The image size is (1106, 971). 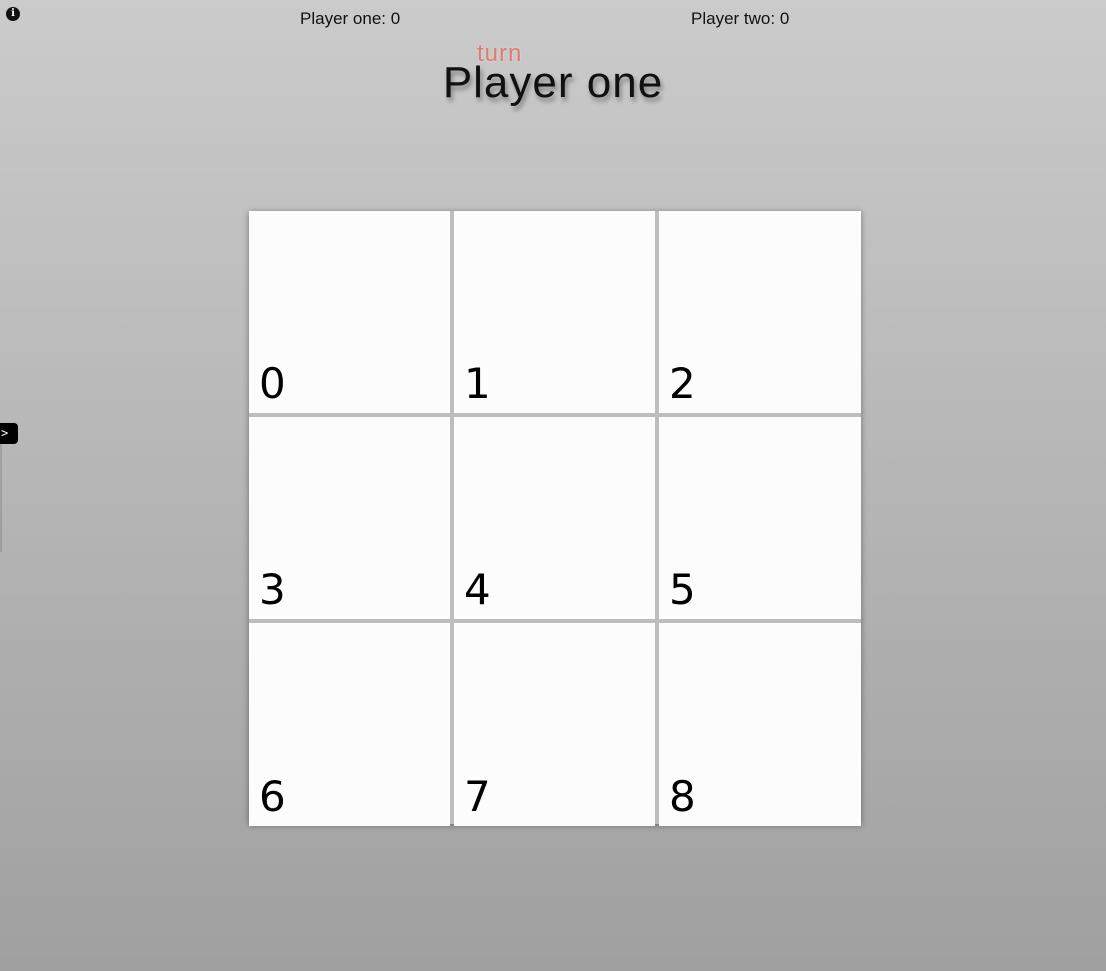 I want to click on board-cell-8: 8, so click(x=760, y=724).